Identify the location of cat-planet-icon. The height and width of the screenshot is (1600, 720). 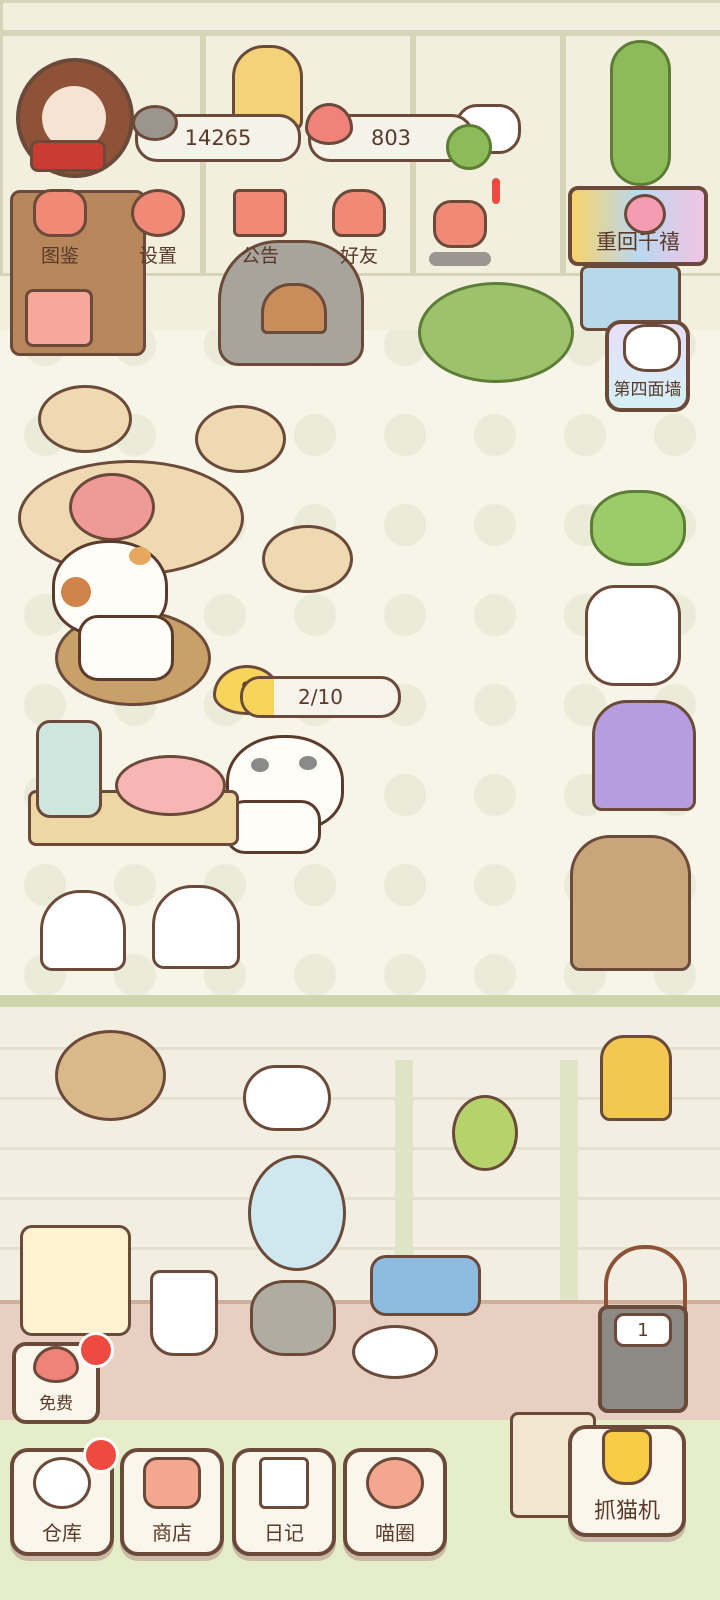
(395, 1483).